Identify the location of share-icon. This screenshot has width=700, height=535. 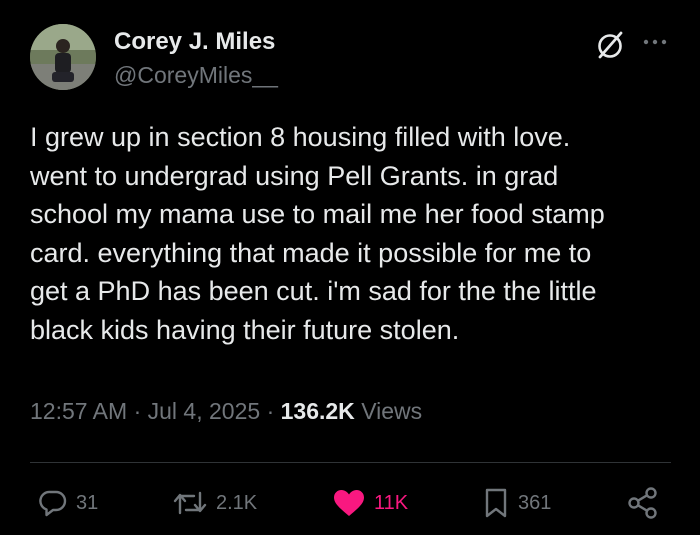
(643, 503).